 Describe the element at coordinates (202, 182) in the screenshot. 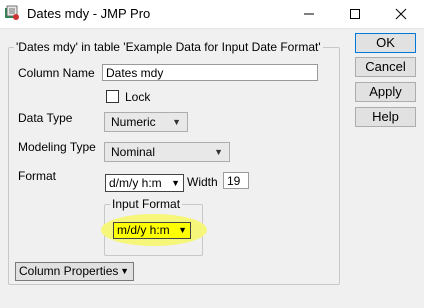

I see `width-label: Width` at that location.